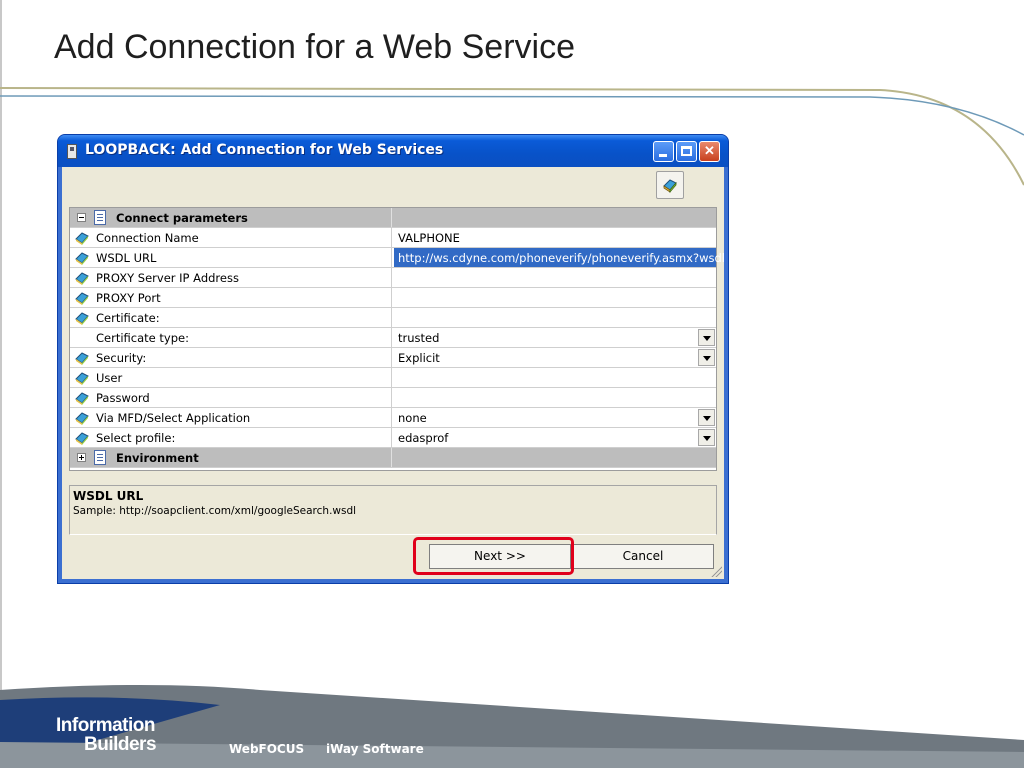 The height and width of the screenshot is (768, 1024). Describe the element at coordinates (106, 725) in the screenshot. I see `logo-line-1: Information` at that location.